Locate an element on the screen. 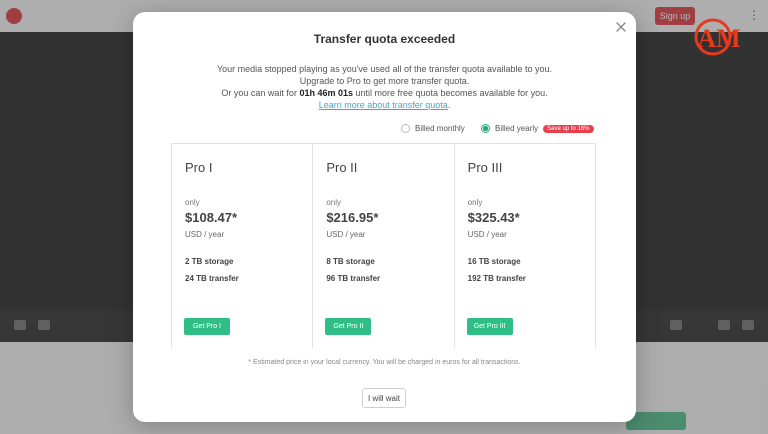  watermark-text: AM is located at coordinates (718, 38).